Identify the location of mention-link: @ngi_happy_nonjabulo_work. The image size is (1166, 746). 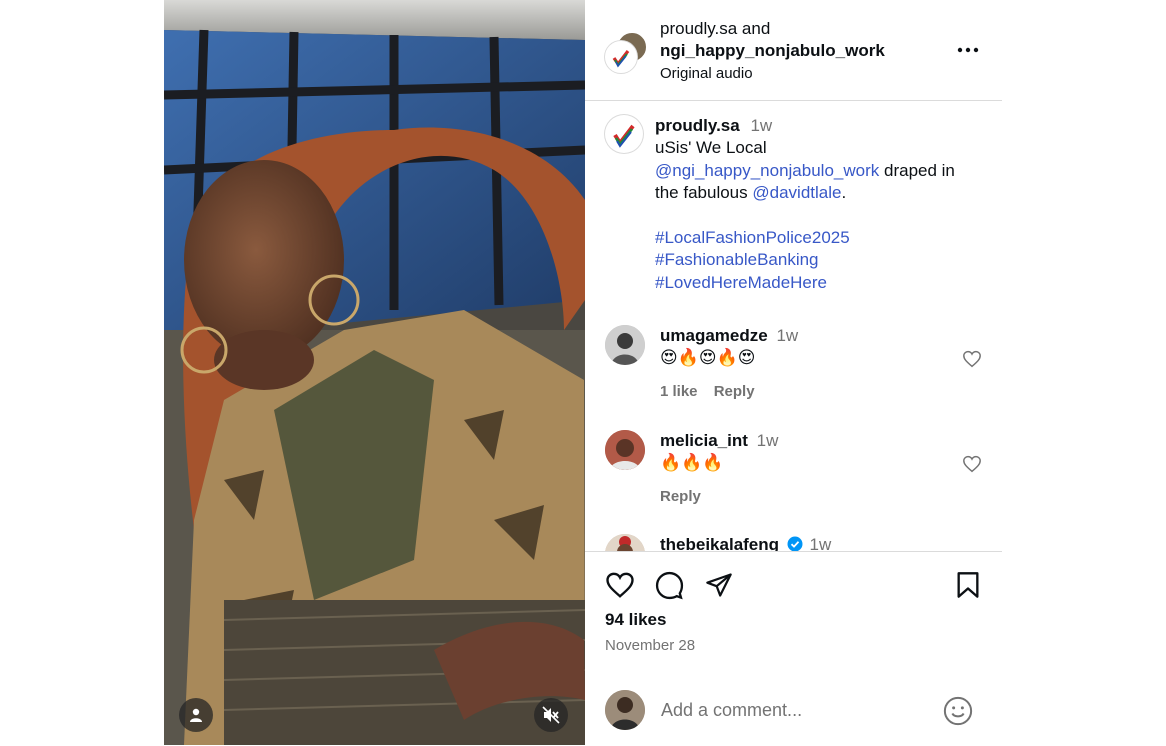
(767, 170).